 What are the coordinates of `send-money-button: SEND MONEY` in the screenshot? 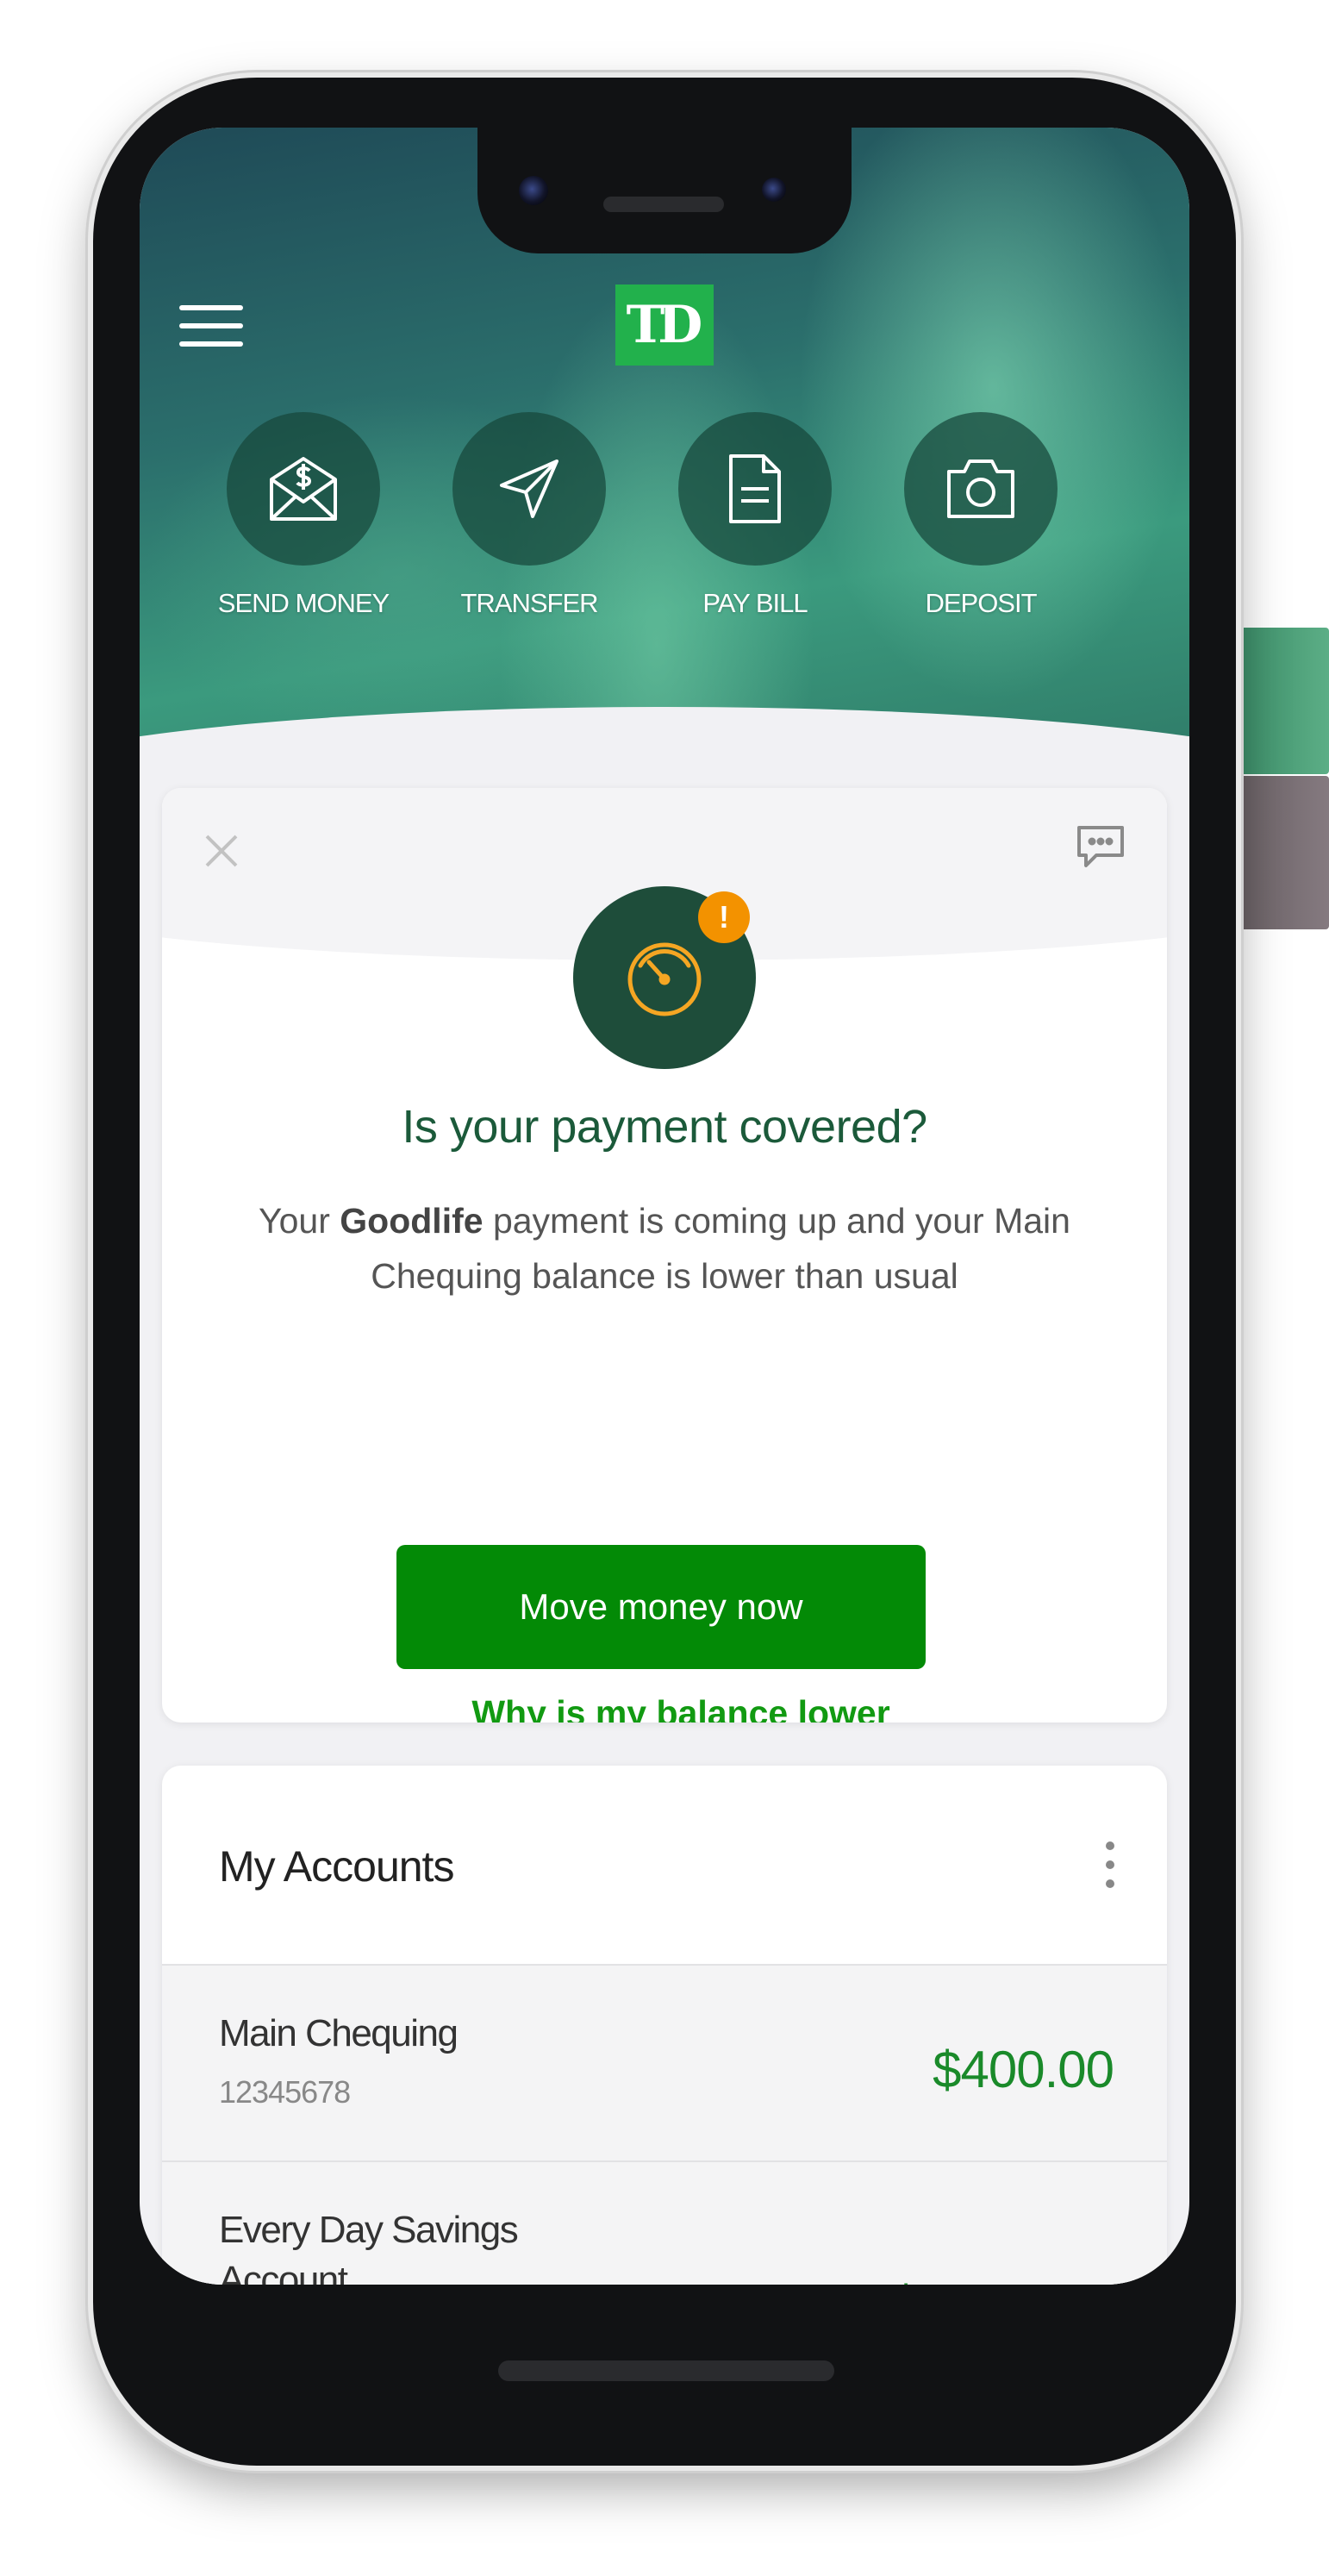 It's located at (303, 515).